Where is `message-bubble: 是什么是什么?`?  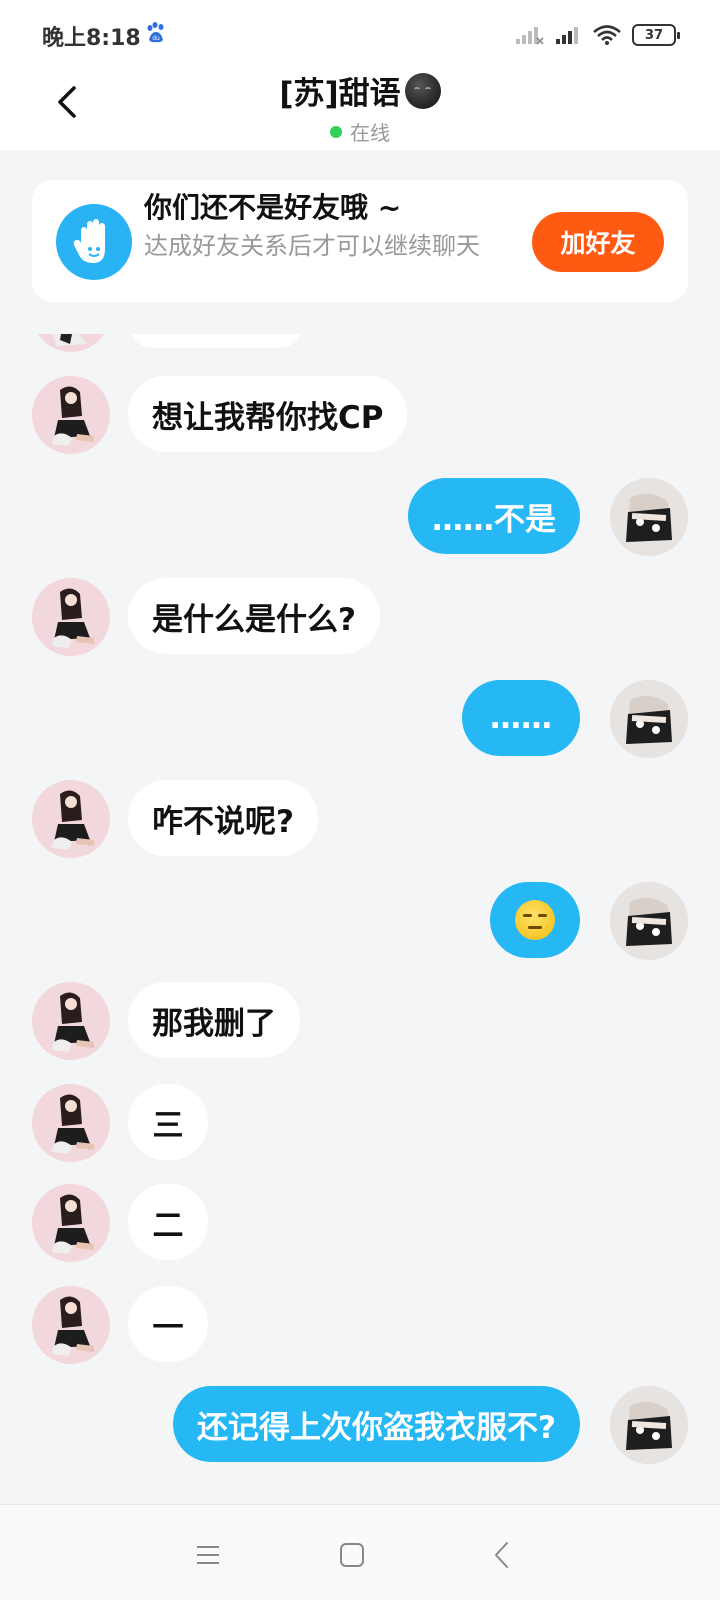 message-bubble: 是什么是什么? is located at coordinates (254, 616).